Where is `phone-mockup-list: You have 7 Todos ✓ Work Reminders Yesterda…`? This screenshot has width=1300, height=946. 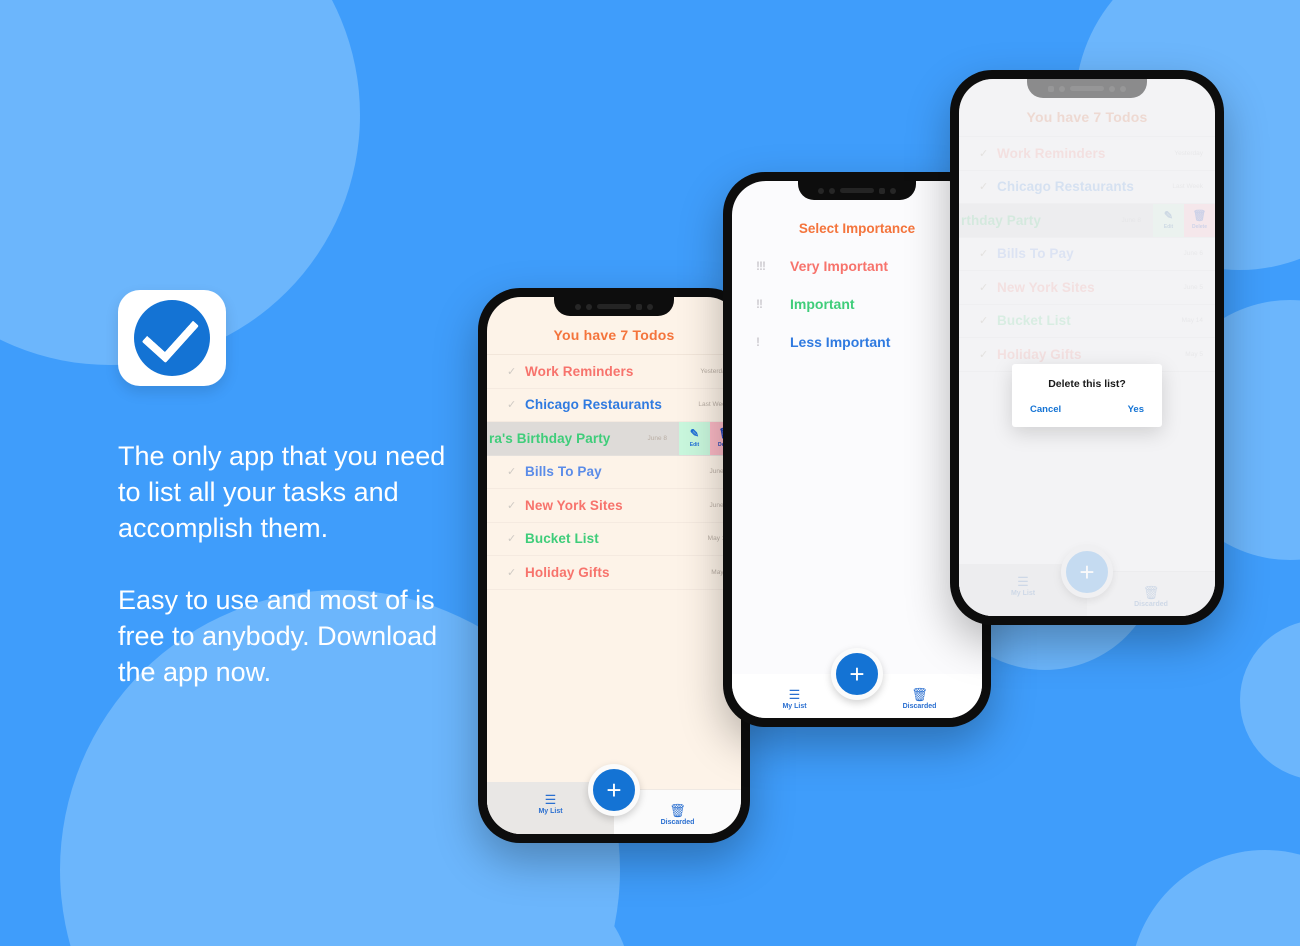
phone-mockup-list: You have 7 Todos ✓ Work Reminders Yesterda… is located at coordinates (614, 565).